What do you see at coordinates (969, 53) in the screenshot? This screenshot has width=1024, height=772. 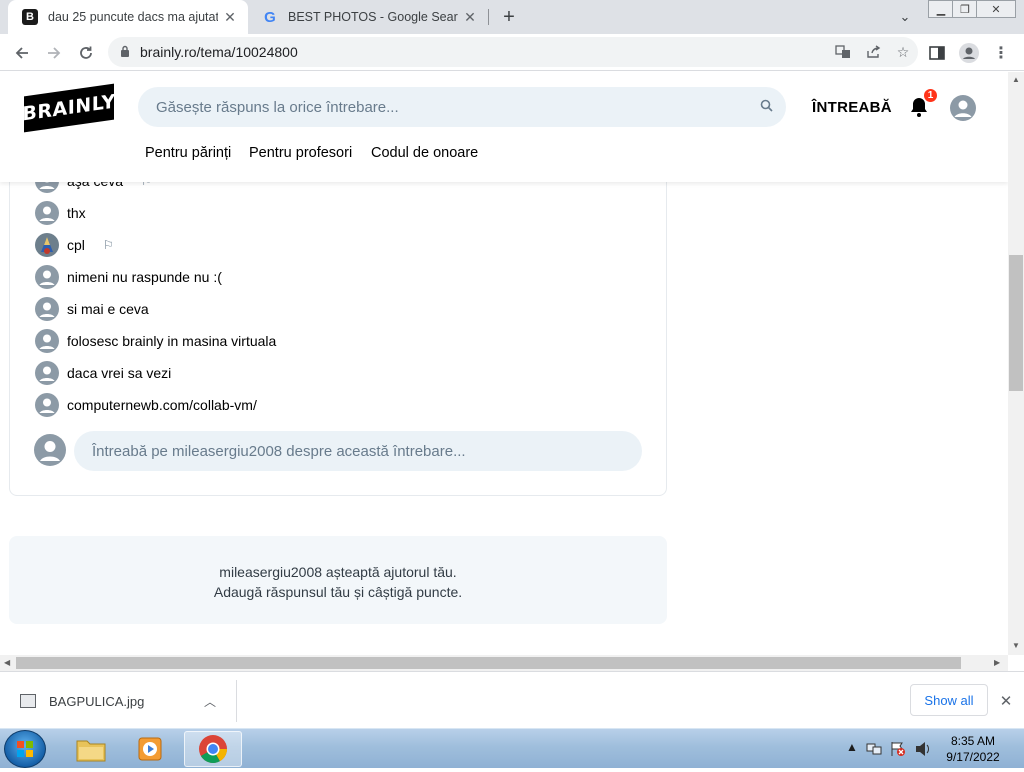 I see `profile-button` at bounding box center [969, 53].